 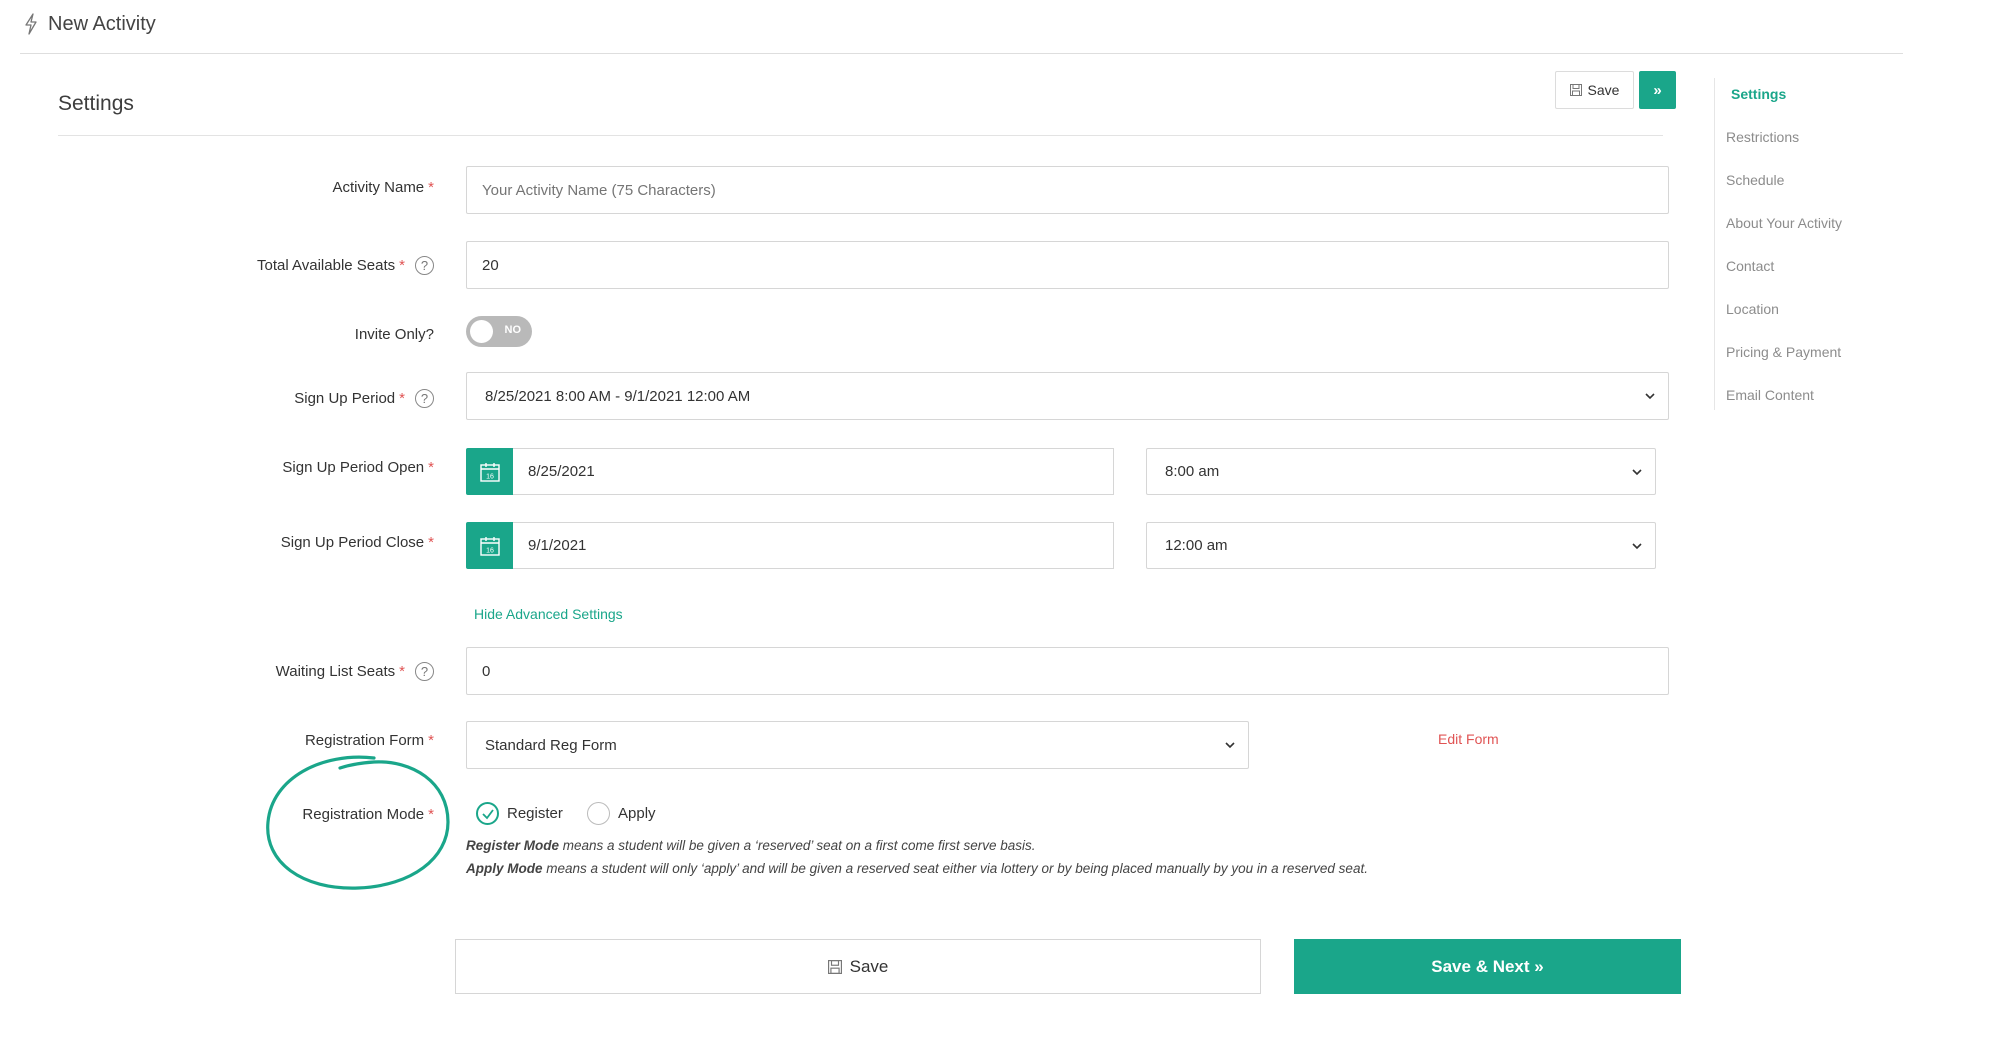 What do you see at coordinates (1067, 396) in the screenshot?
I see `signup-period-select: 8/25/2021 8:00 AM - 9/1/2021 12:00 AM` at bounding box center [1067, 396].